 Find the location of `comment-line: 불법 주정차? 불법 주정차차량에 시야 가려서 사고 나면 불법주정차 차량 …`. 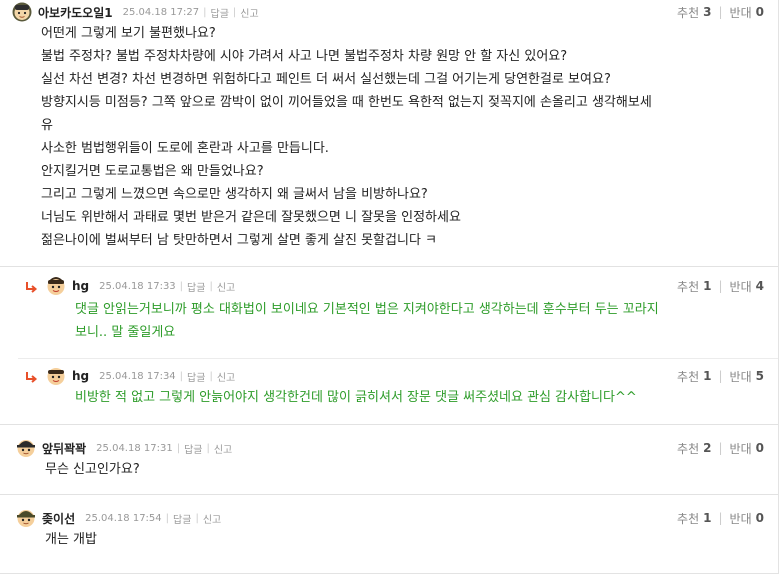

comment-line: 불법 주정차? 불법 주정차차량에 시야 가려서 사고 나면 불법주정차 차량 … is located at coordinates (304, 56).